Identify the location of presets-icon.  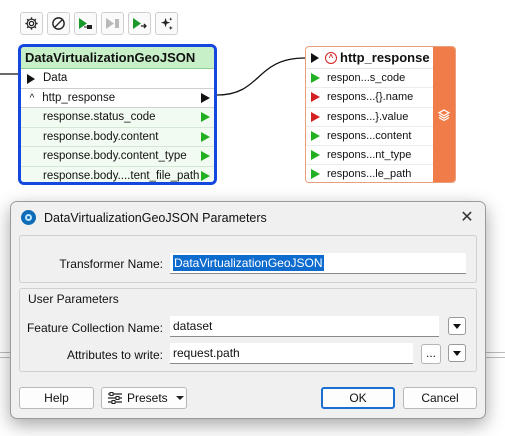
(115, 398).